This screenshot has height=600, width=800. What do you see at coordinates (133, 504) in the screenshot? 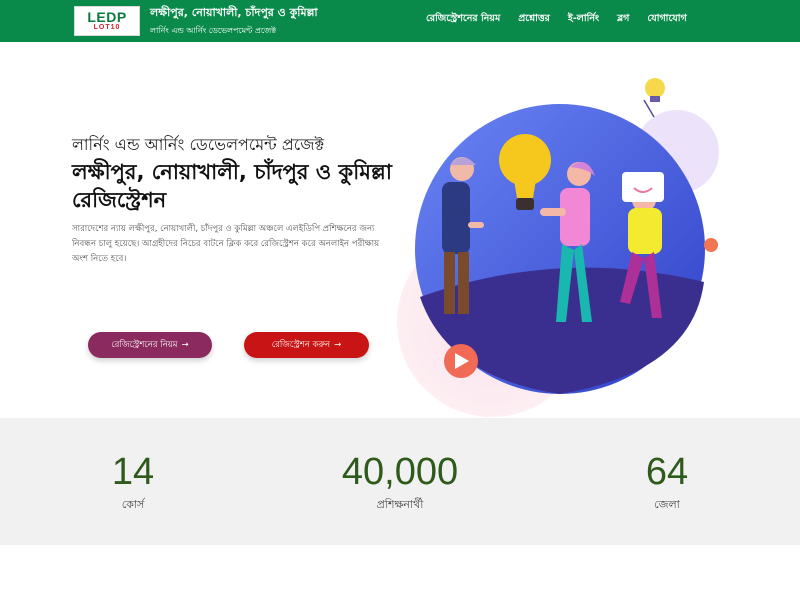
I see `stat-courses-label: কোর্স` at bounding box center [133, 504].